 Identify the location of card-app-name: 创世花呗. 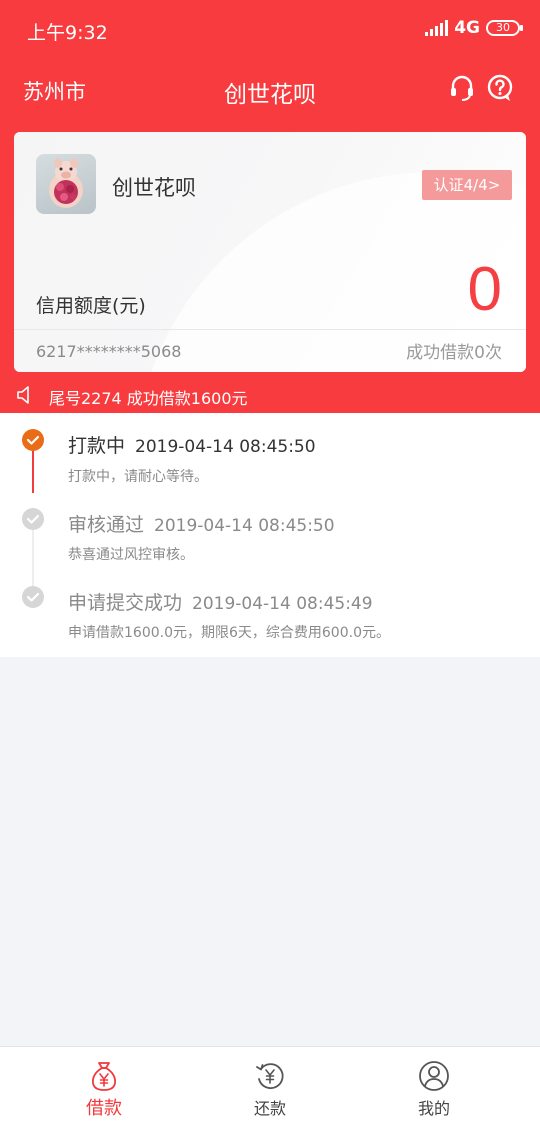
(154, 188).